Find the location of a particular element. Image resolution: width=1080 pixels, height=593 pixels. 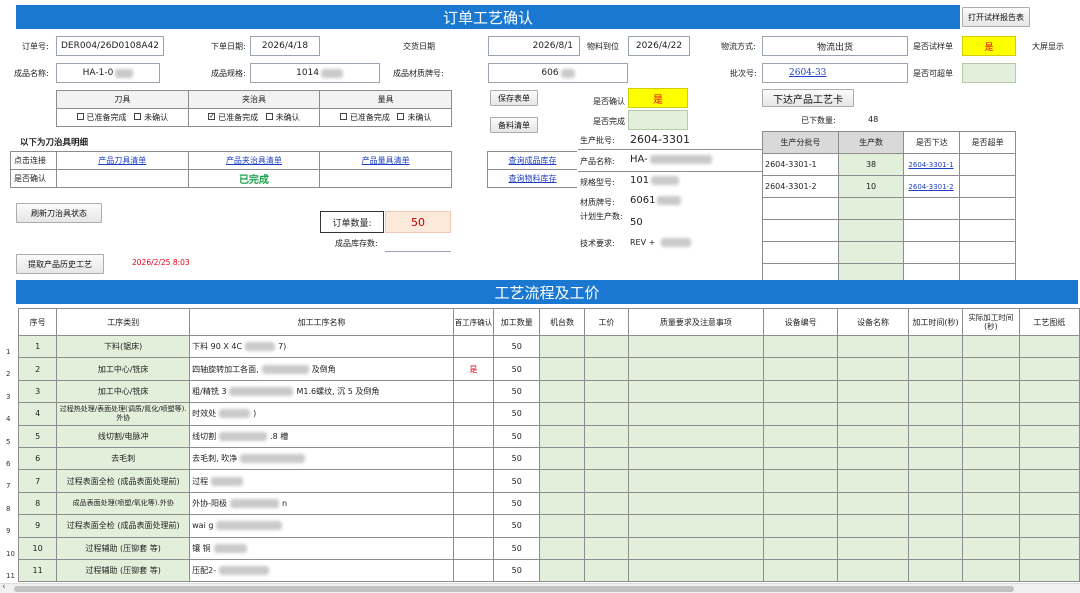

material-grade-field: 606 is located at coordinates (558, 73).